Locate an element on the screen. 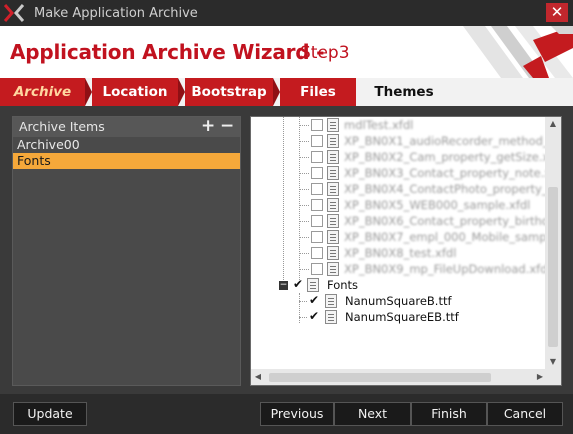 The width and height of the screenshot is (573, 434). update-button: Update is located at coordinates (50, 414).